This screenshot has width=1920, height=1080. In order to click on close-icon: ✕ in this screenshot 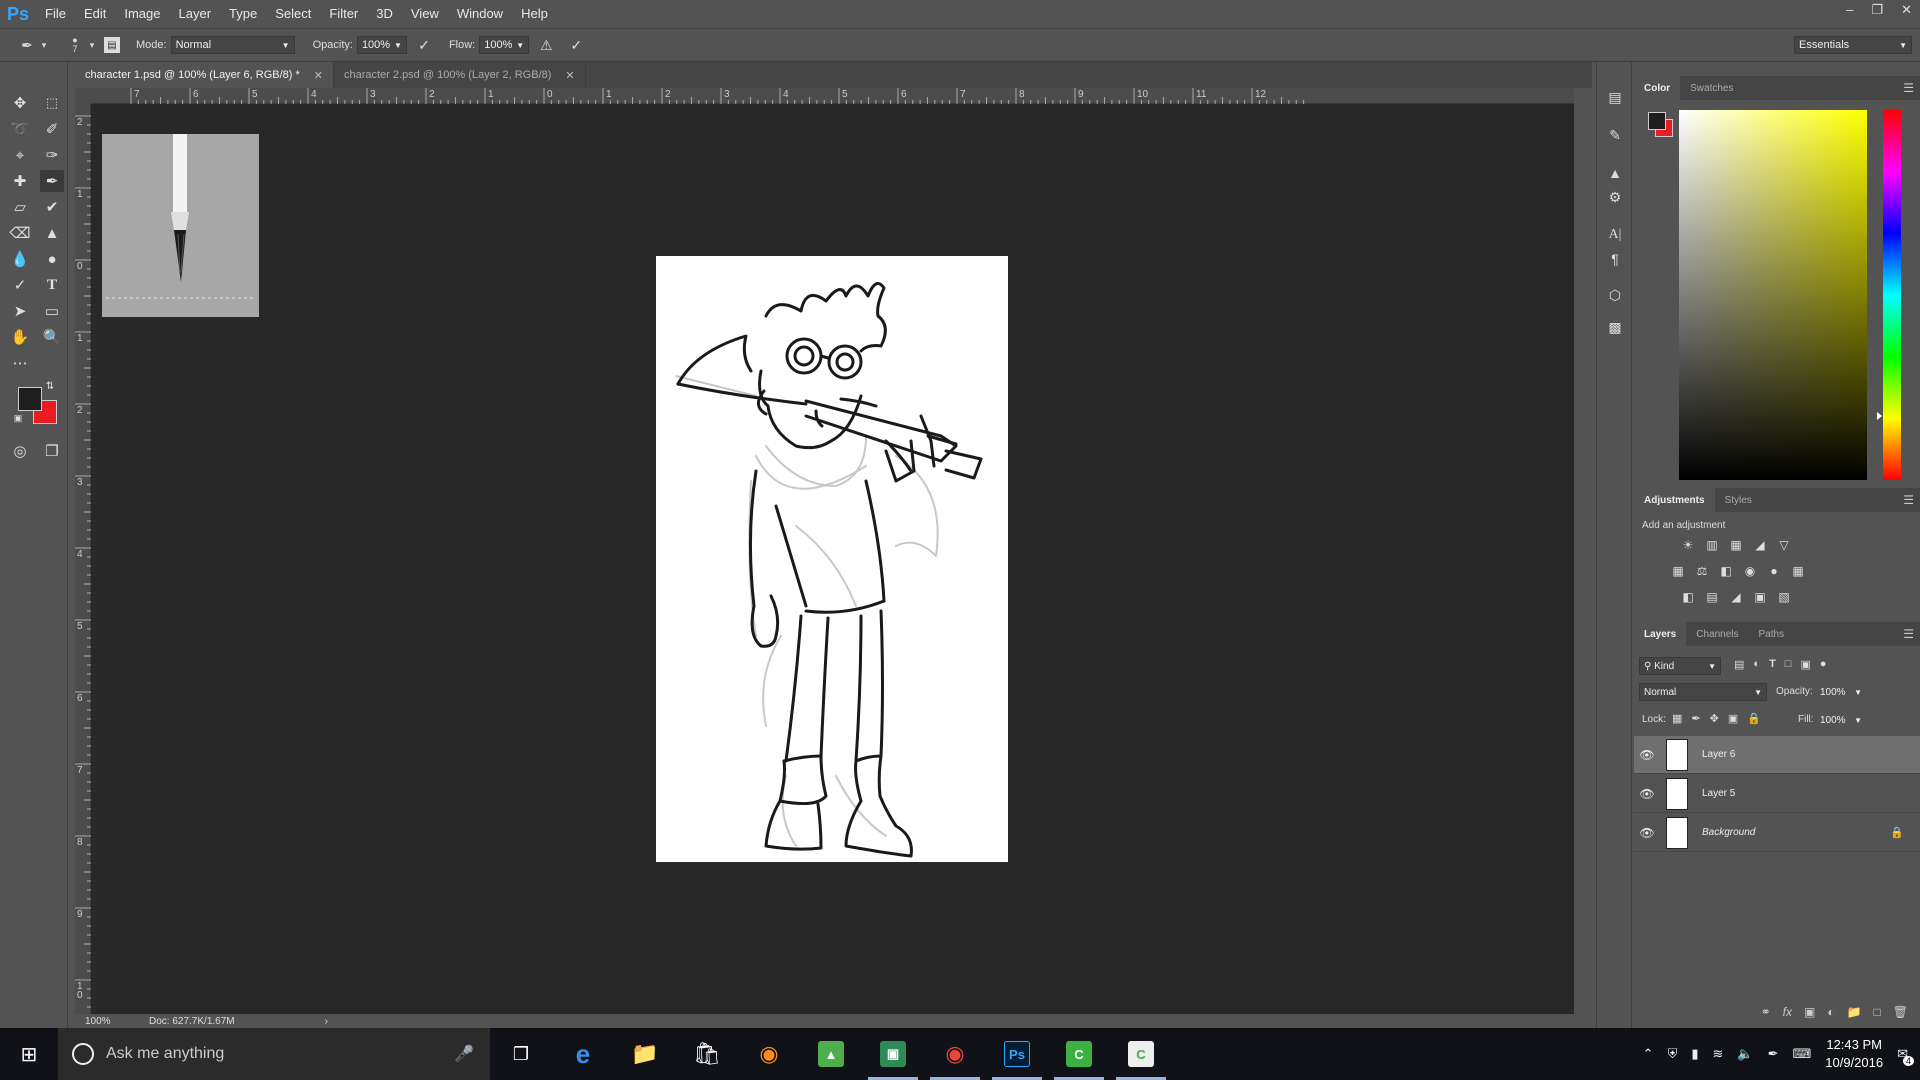, I will do `click(318, 75)`.